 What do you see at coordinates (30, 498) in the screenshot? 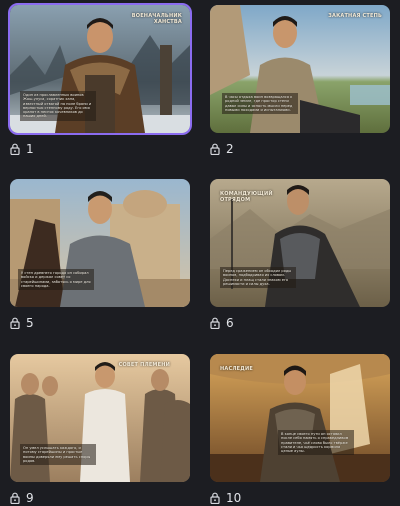
I see `card-number: 9` at bounding box center [30, 498].